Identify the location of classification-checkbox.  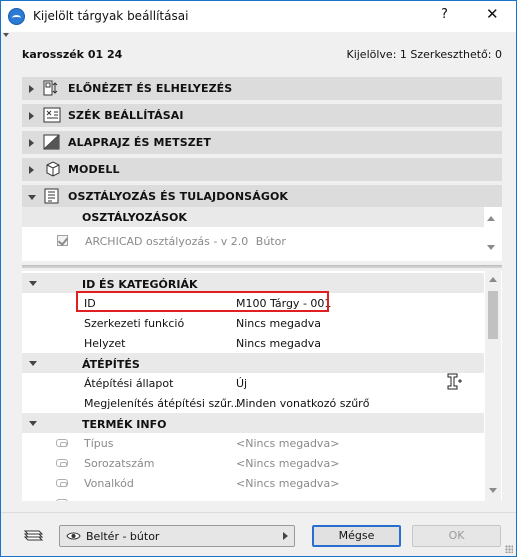
(62, 240).